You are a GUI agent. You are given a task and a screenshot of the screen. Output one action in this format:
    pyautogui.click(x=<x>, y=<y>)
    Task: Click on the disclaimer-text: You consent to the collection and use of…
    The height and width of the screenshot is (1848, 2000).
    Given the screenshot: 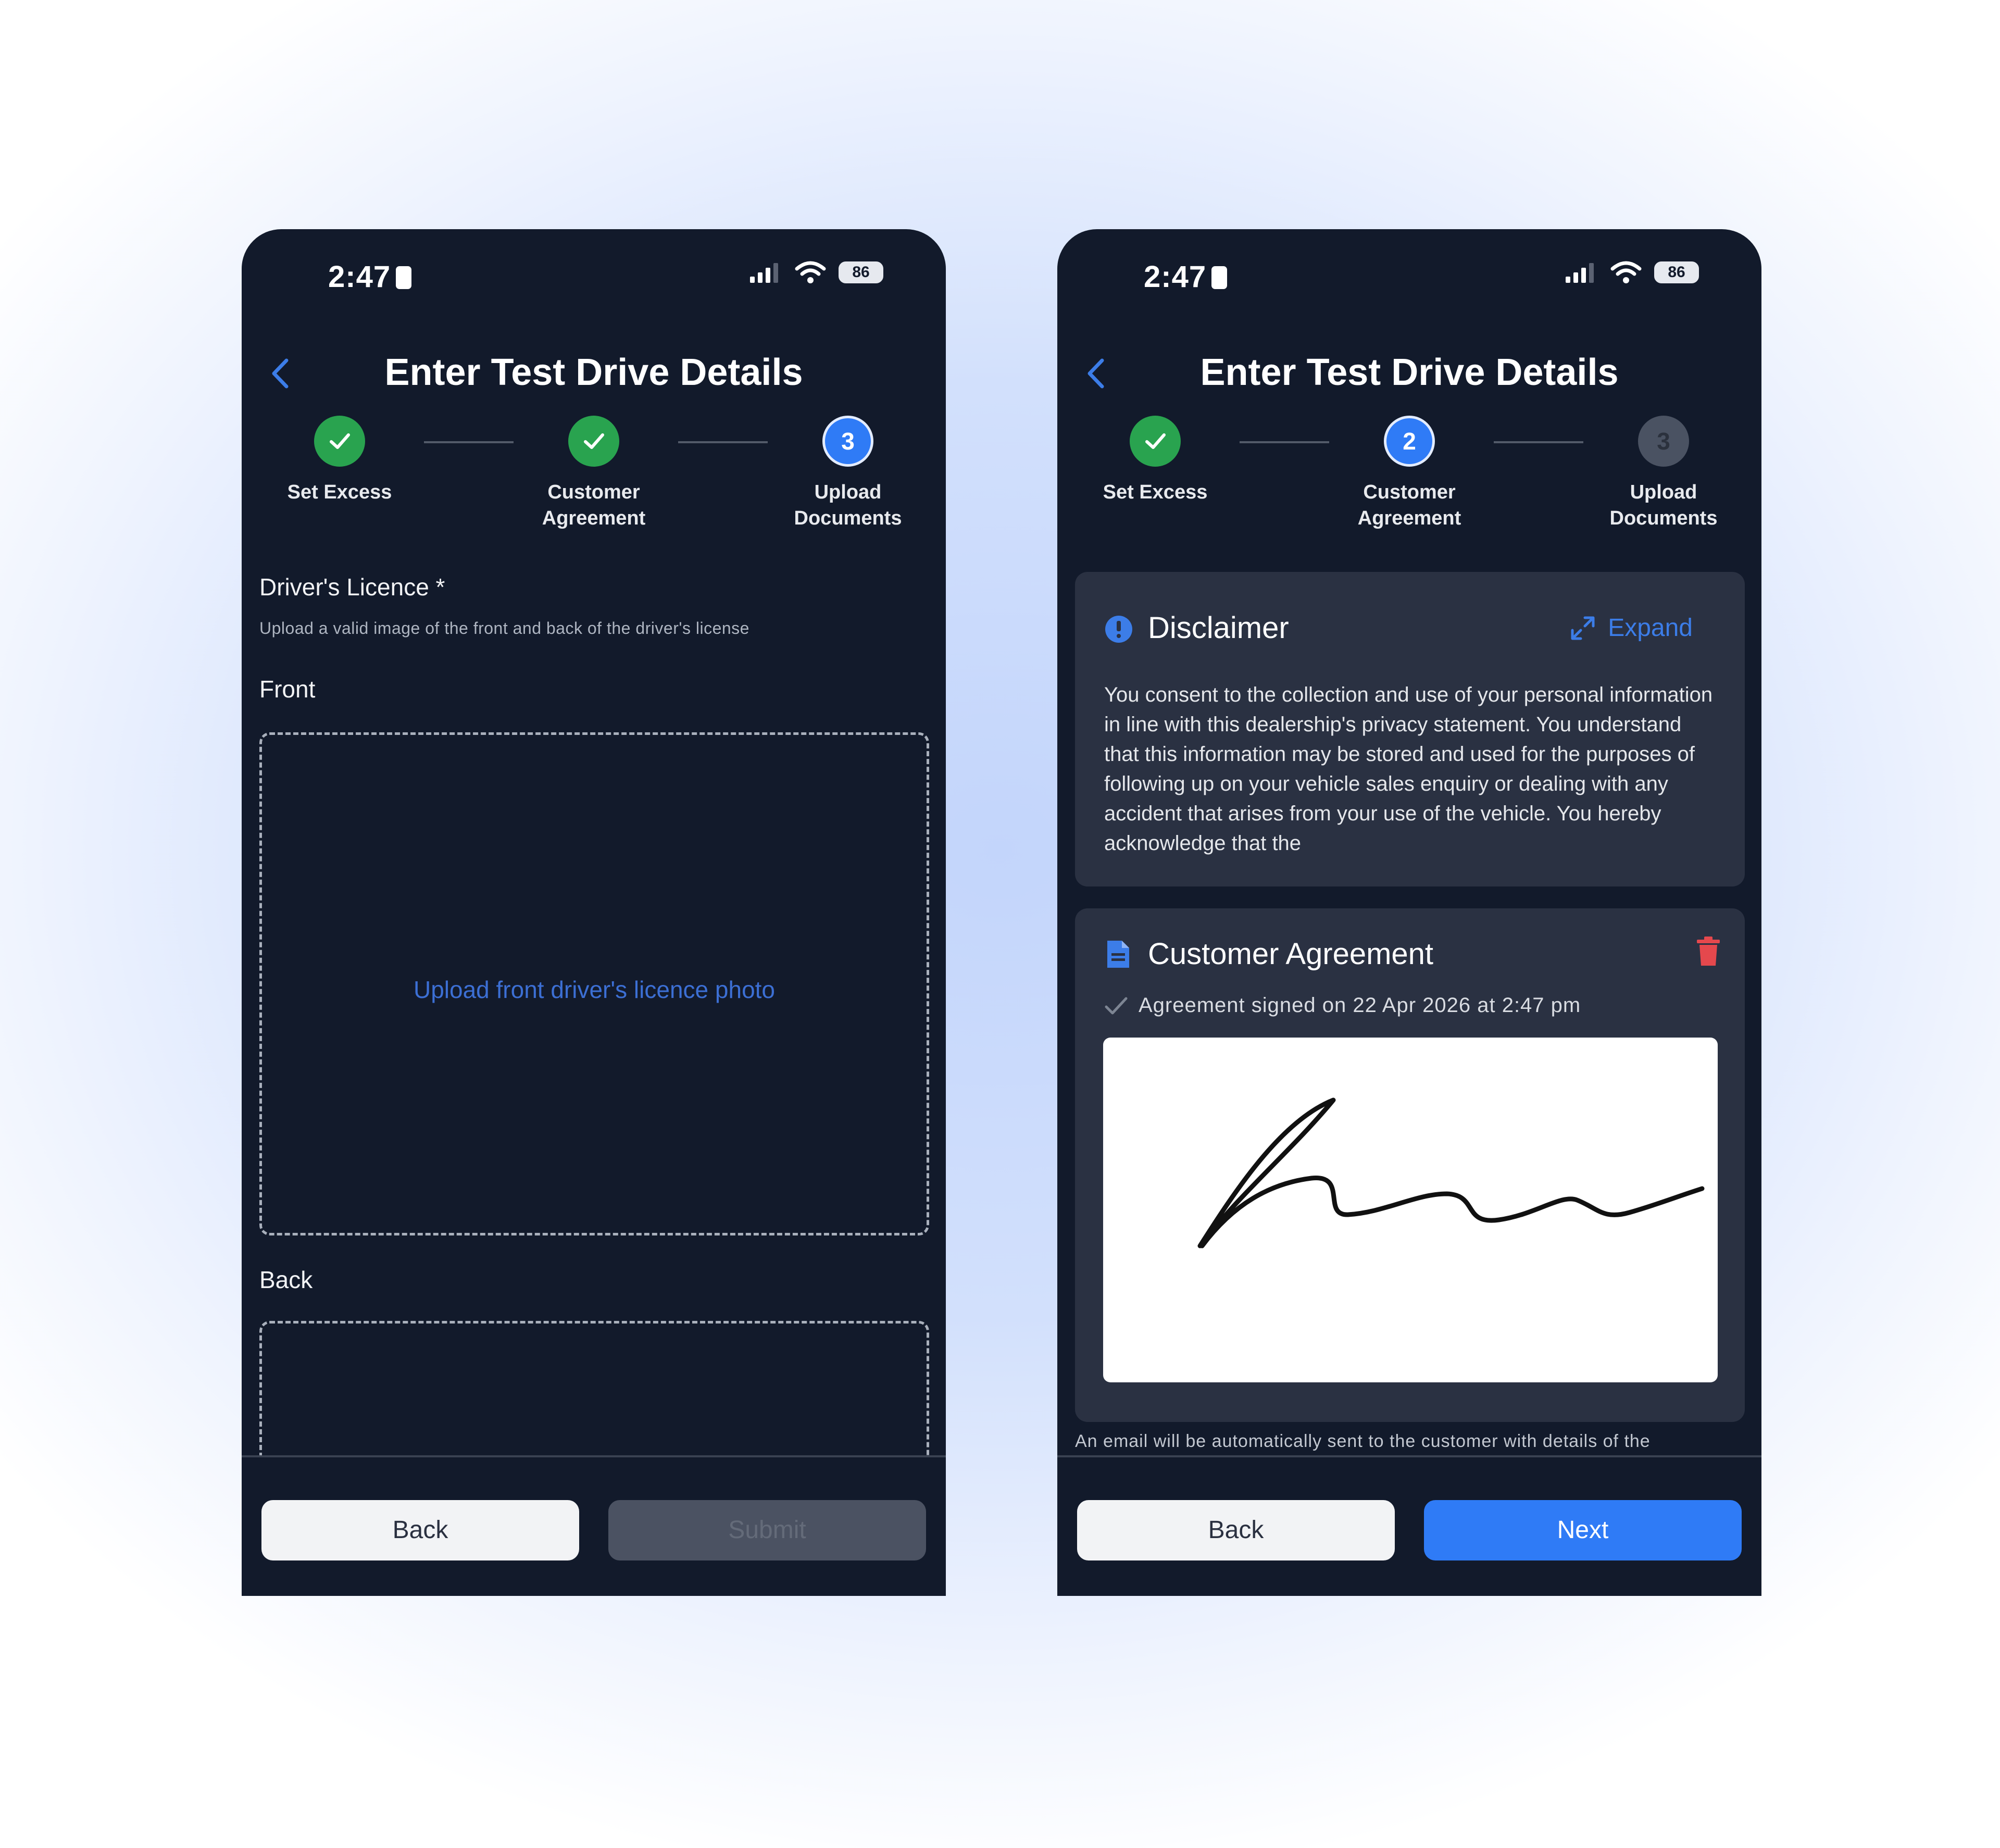 What is the action you would take?
    pyautogui.click(x=1408, y=769)
    